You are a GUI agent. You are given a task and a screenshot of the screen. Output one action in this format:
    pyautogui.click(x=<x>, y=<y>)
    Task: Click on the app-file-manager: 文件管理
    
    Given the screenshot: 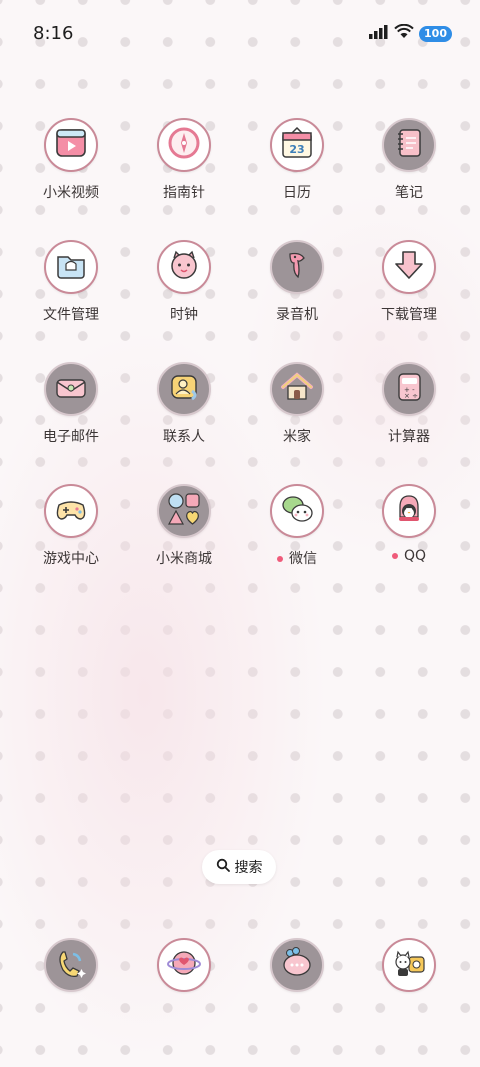 What is the action you would take?
    pyautogui.click(x=71, y=282)
    